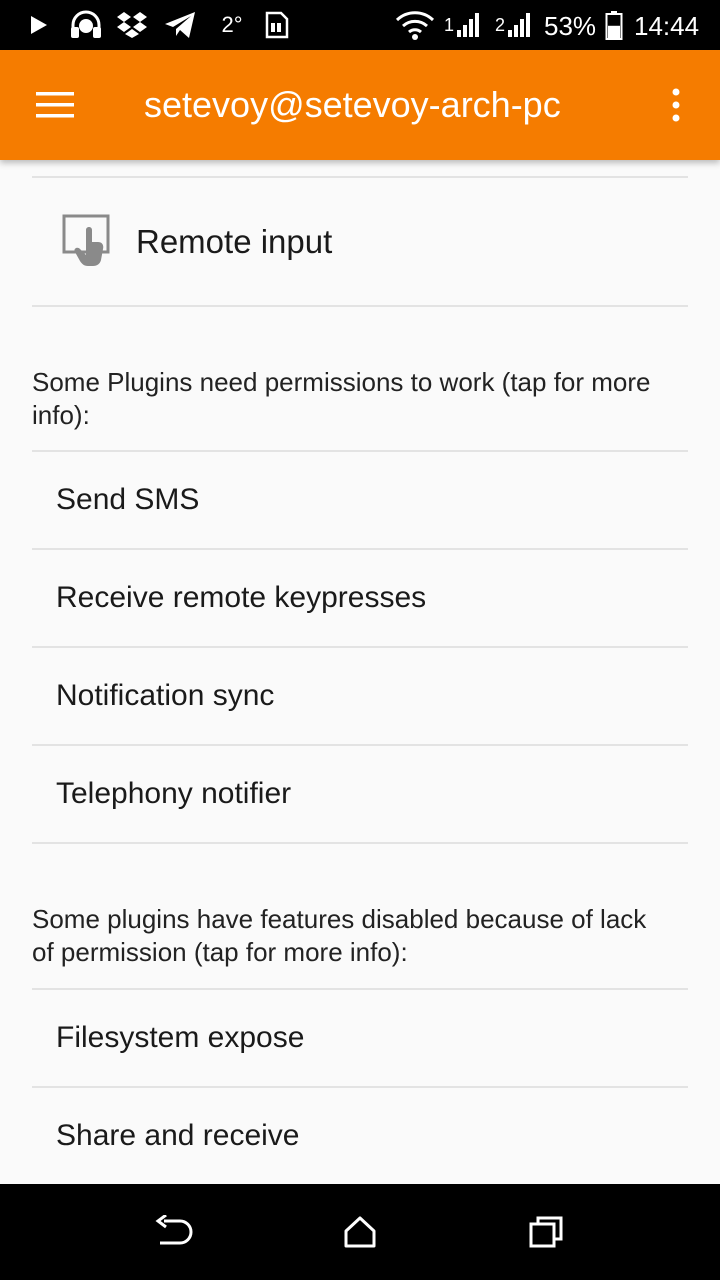  What do you see at coordinates (165, 695) in the screenshot?
I see `list-item-label: Notification sync` at bounding box center [165, 695].